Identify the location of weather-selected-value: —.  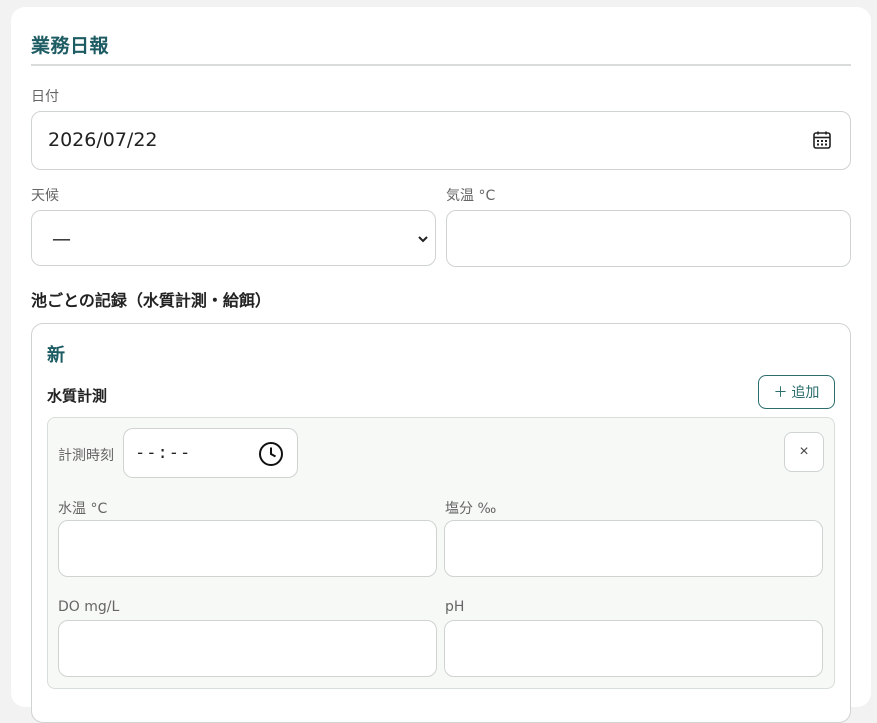
(61, 239).